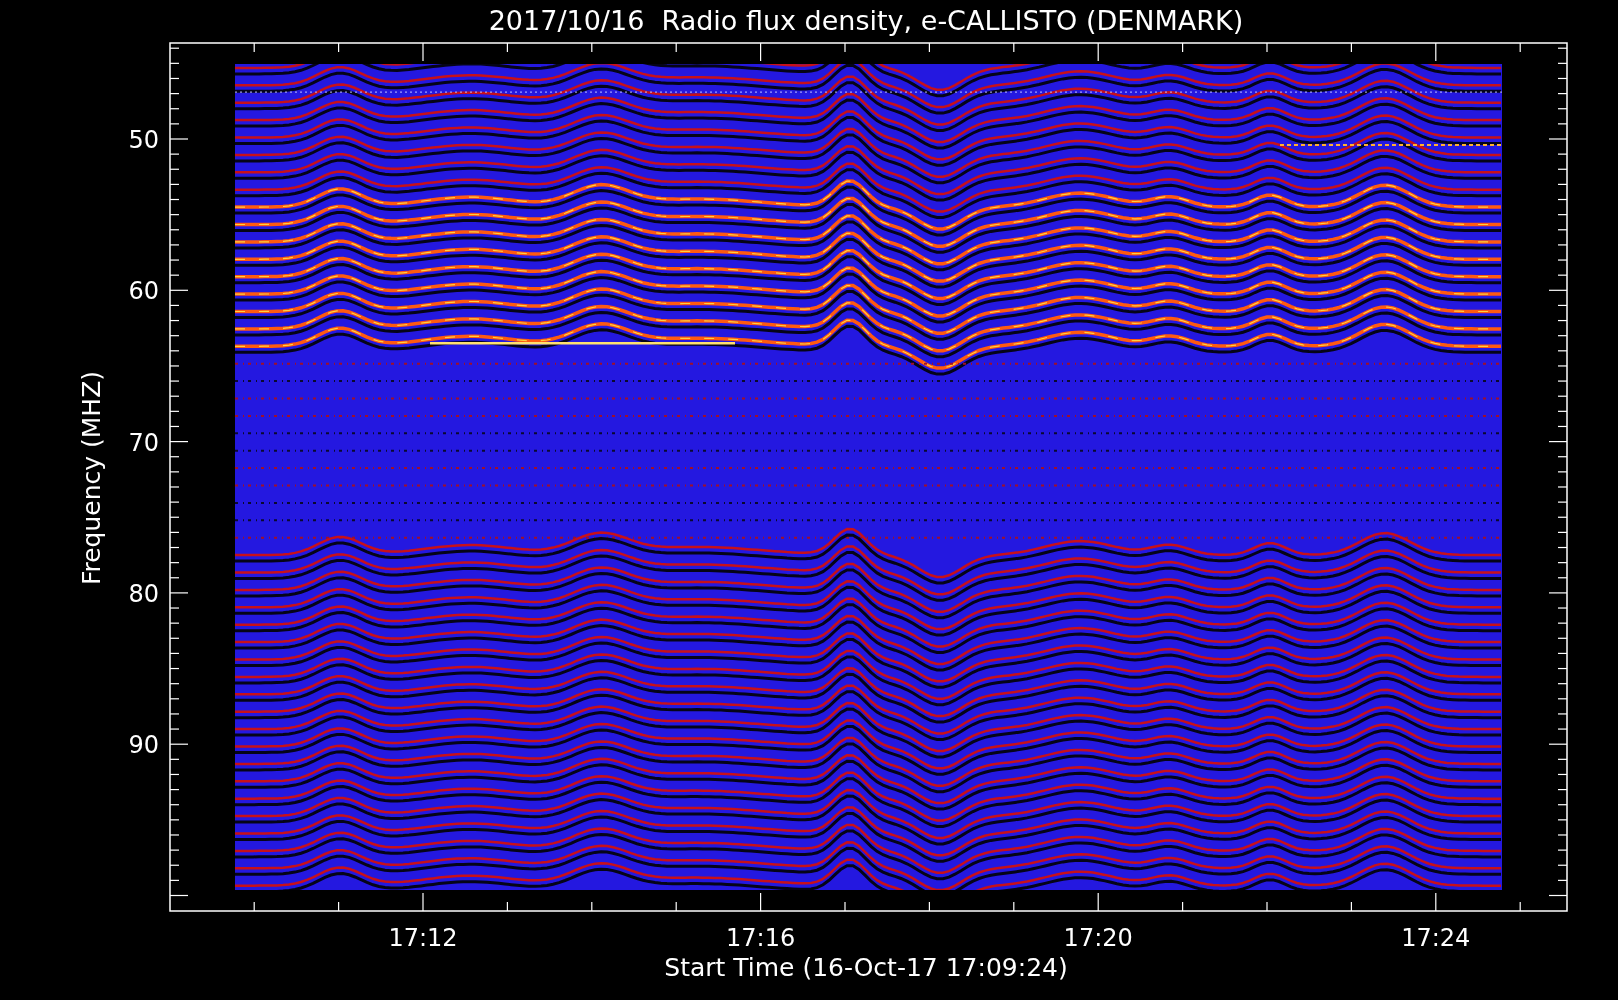 Image resolution: width=1618 pixels, height=1000 pixels. Describe the element at coordinates (761, 938) in the screenshot. I see `x-tick-label: 17:16` at that location.